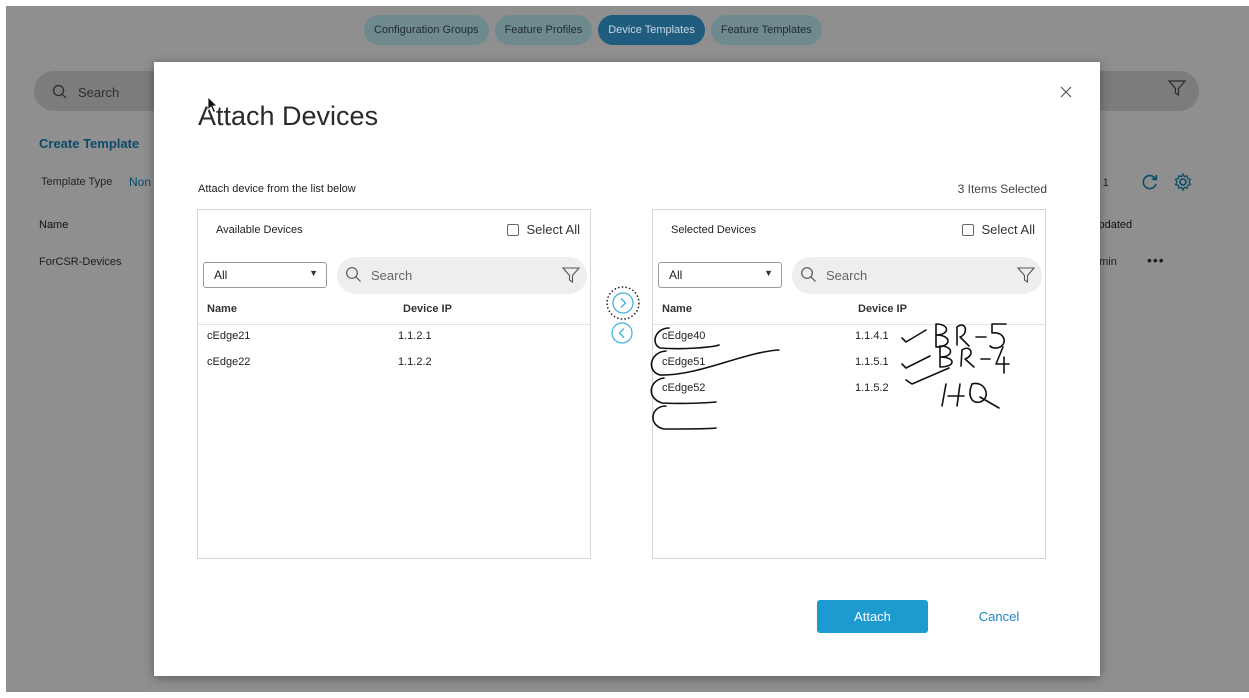 The height and width of the screenshot is (698, 1249). I want to click on modal-title: Attach Devices, so click(288, 116).